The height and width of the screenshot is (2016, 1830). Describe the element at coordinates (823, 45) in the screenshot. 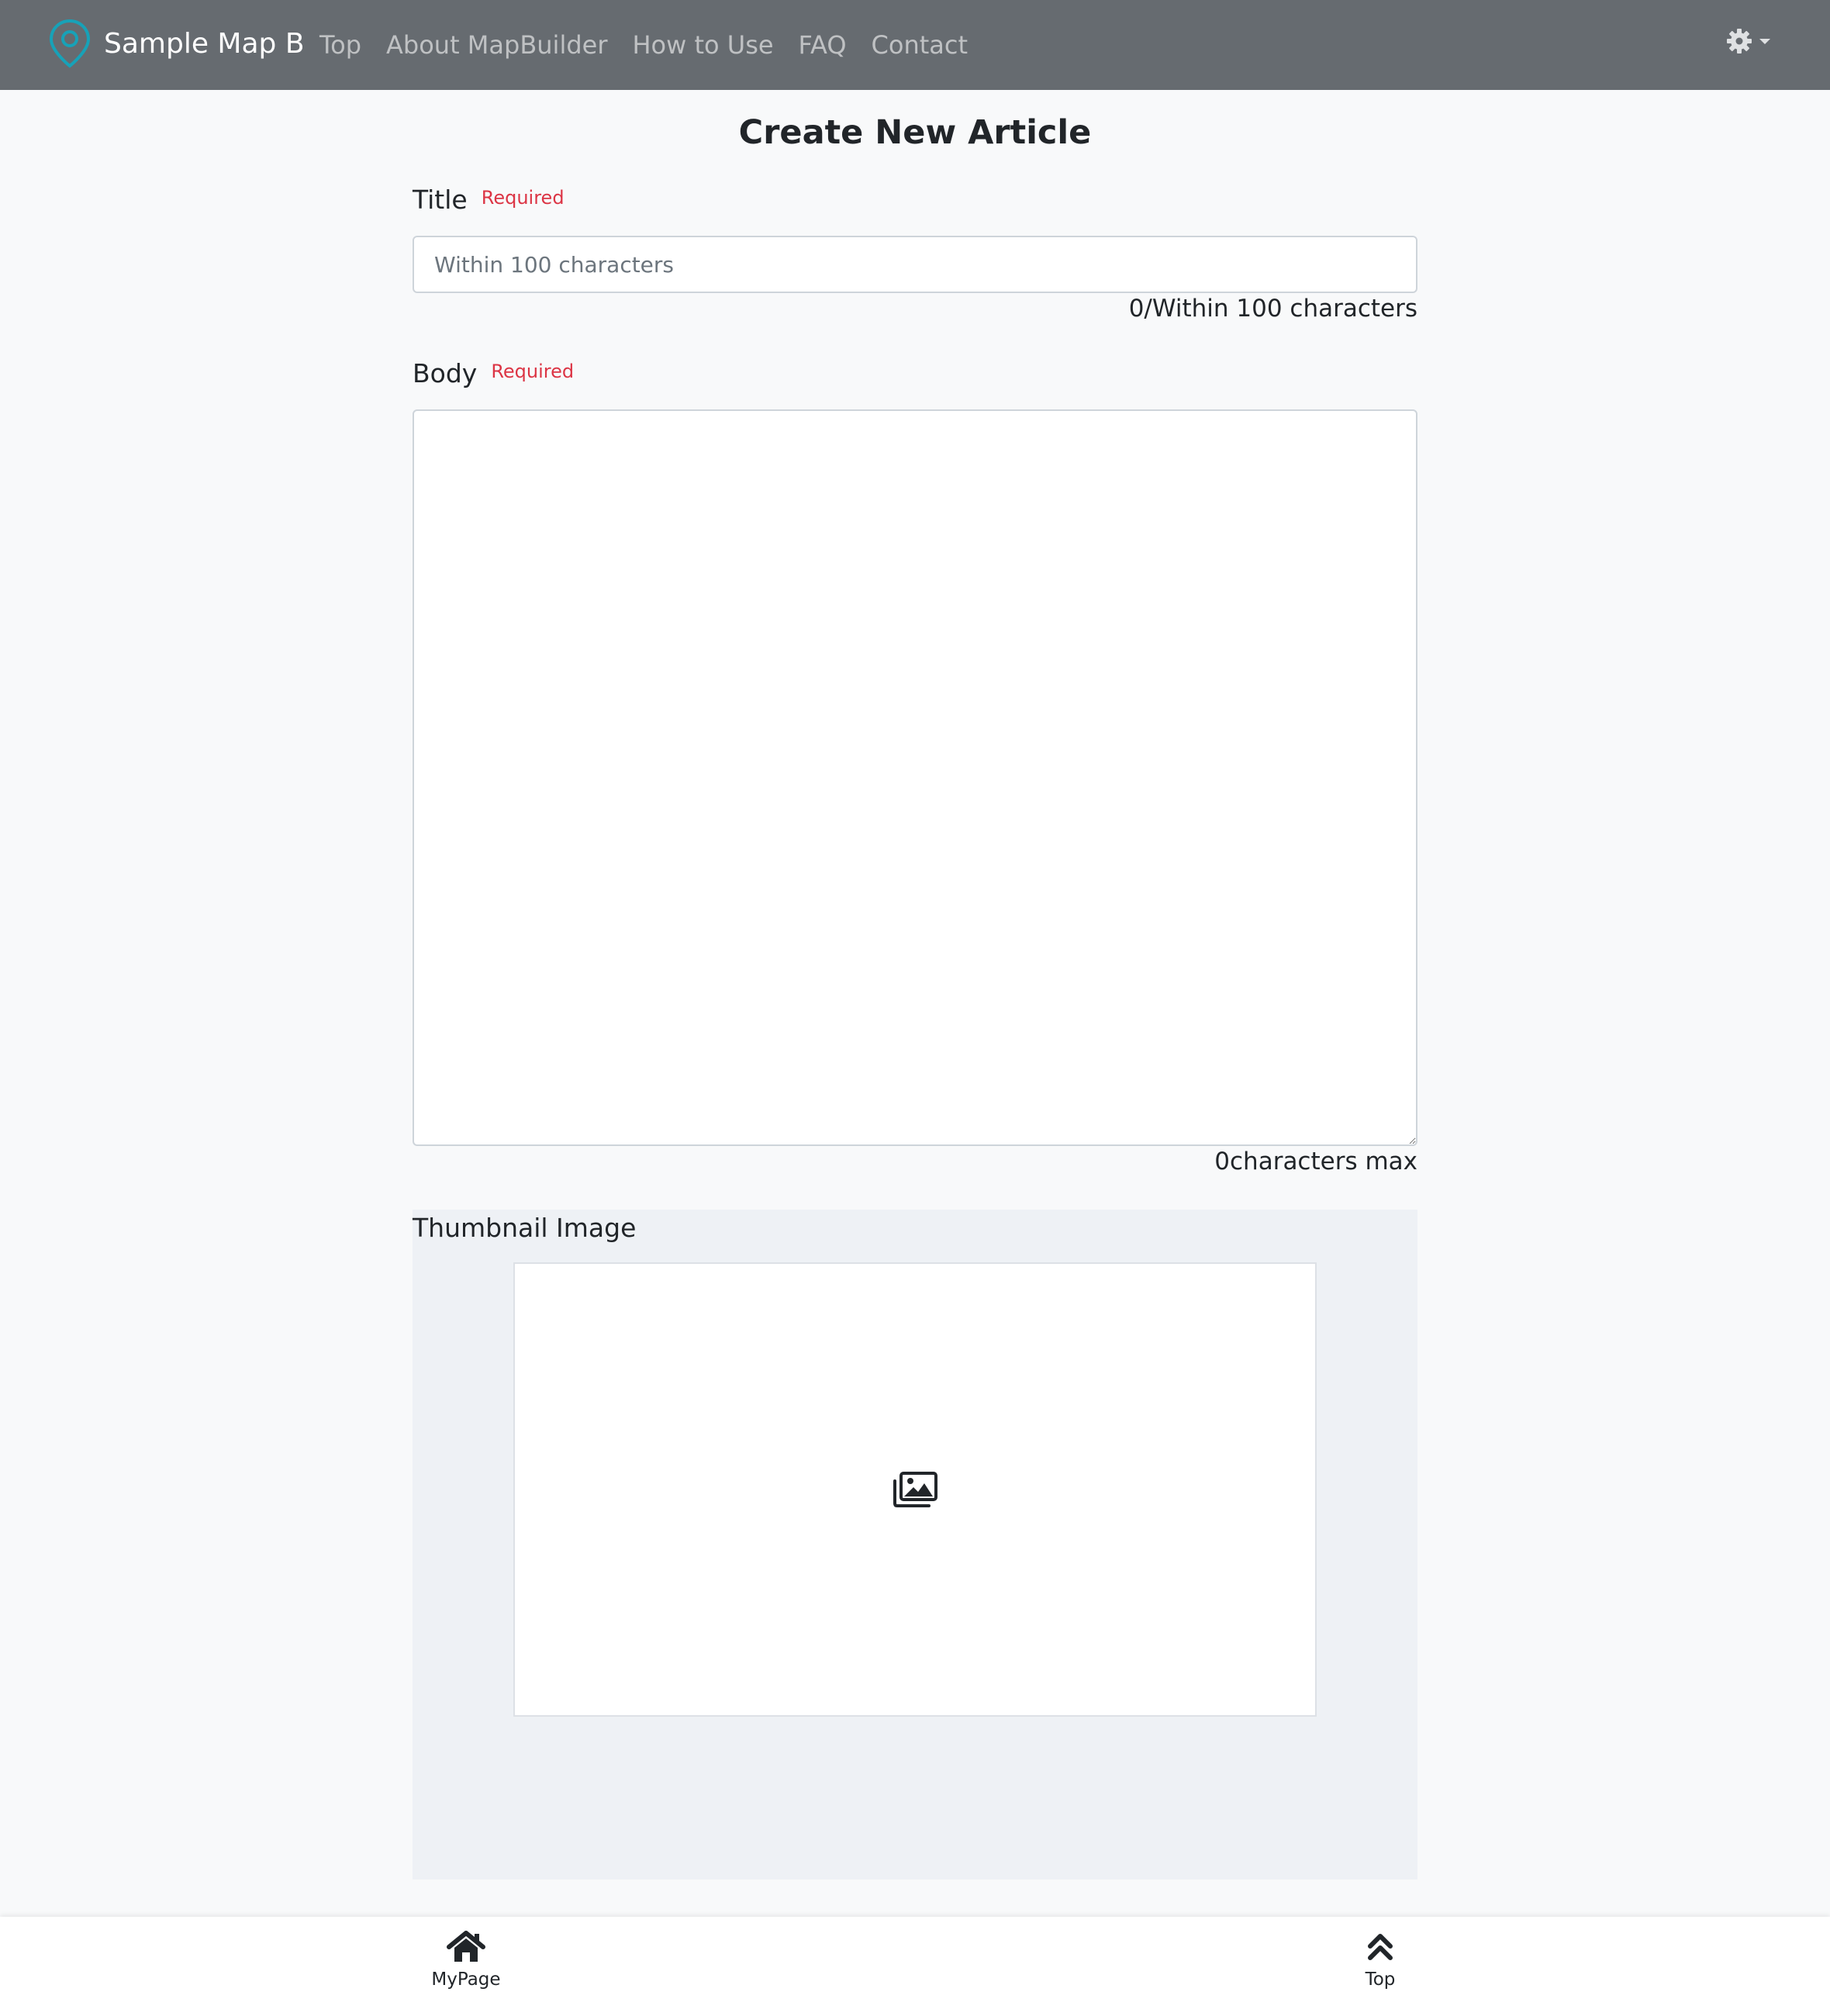

I see `nav-link-faq: FAQ` at that location.